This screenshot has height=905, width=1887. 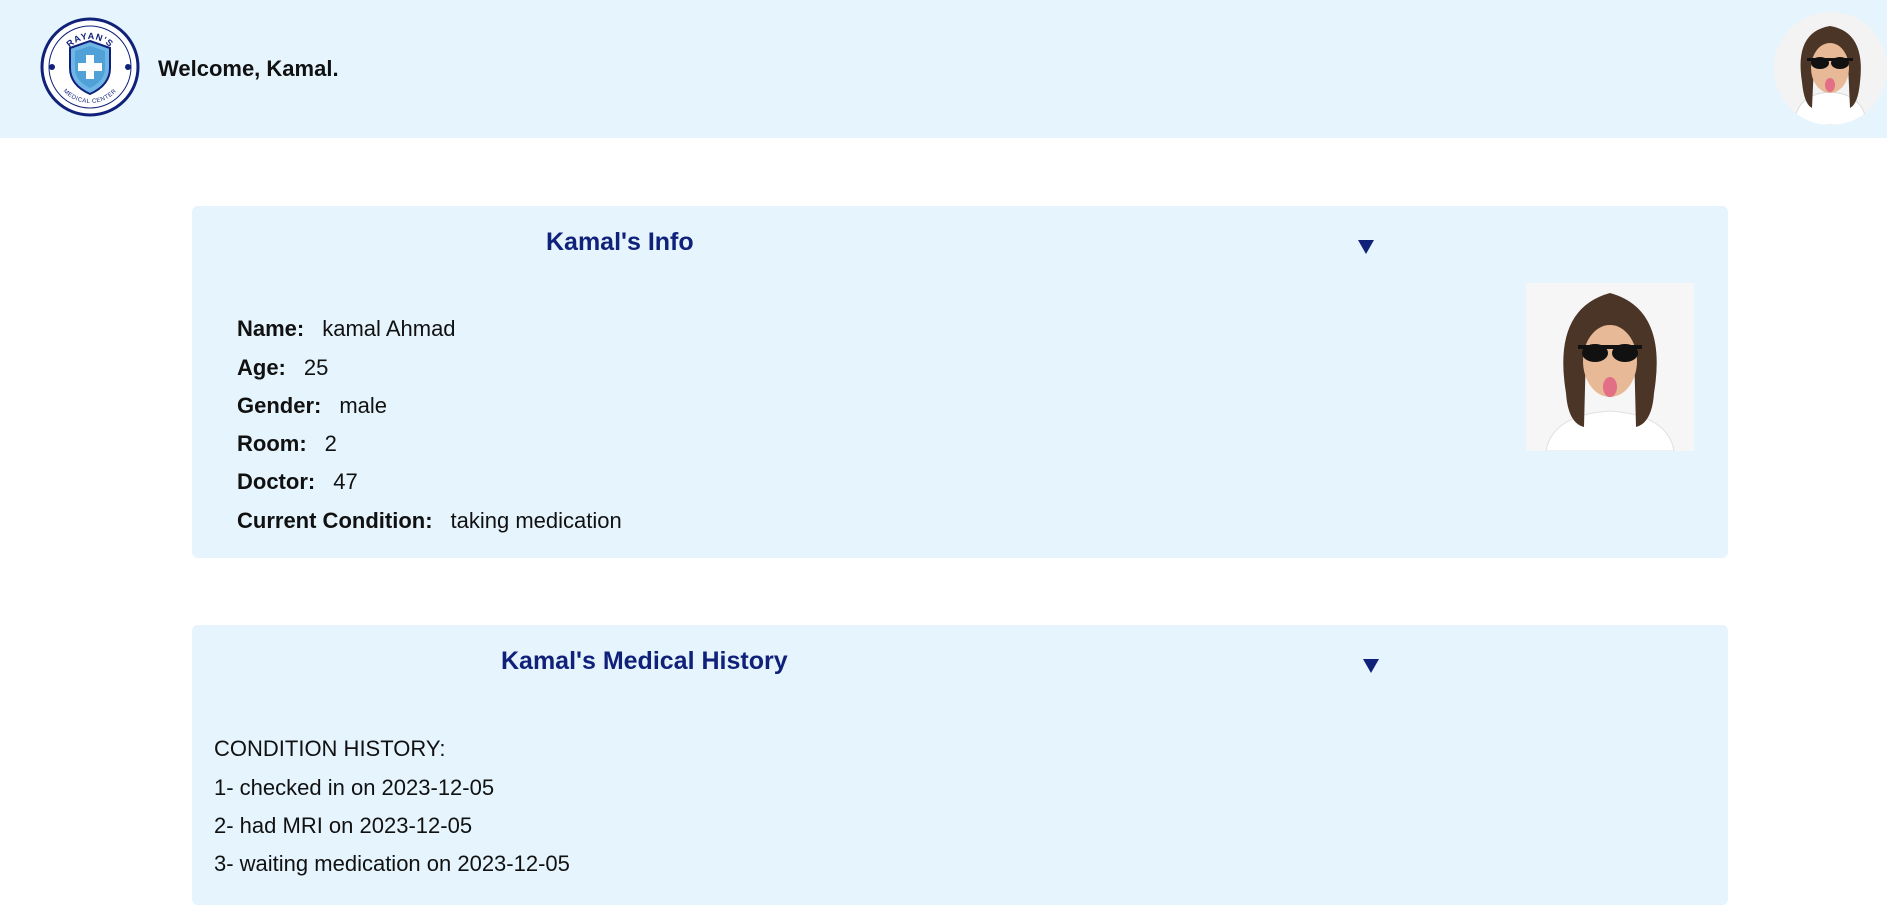 What do you see at coordinates (330, 748) in the screenshot?
I see `condition-history-heading: CONDITION HISTORY:` at bounding box center [330, 748].